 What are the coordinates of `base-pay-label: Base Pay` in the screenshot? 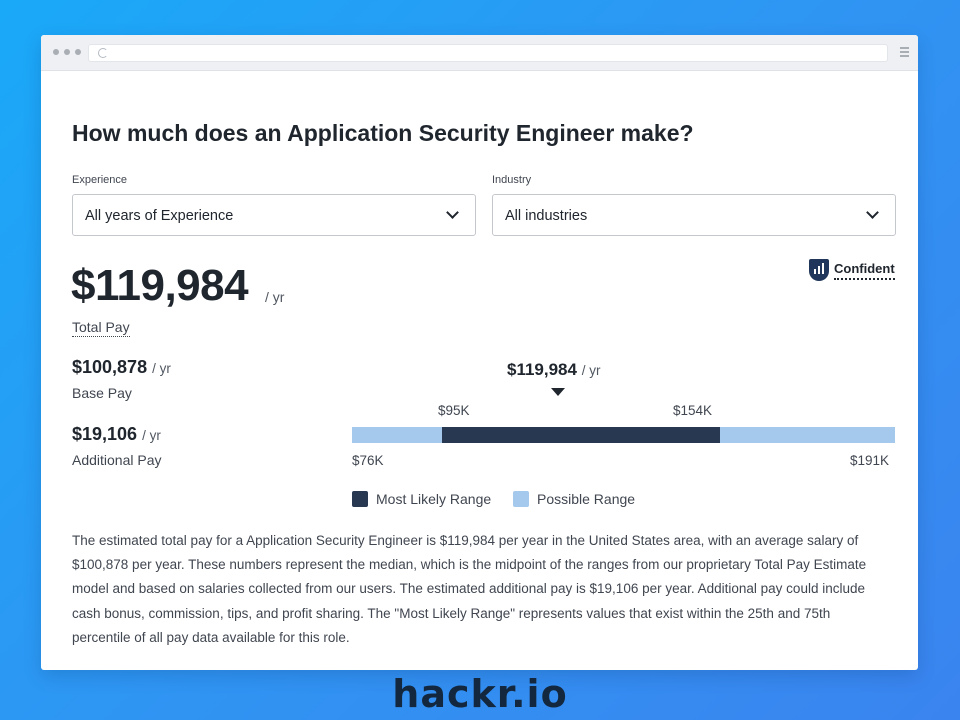 It's located at (102, 393).